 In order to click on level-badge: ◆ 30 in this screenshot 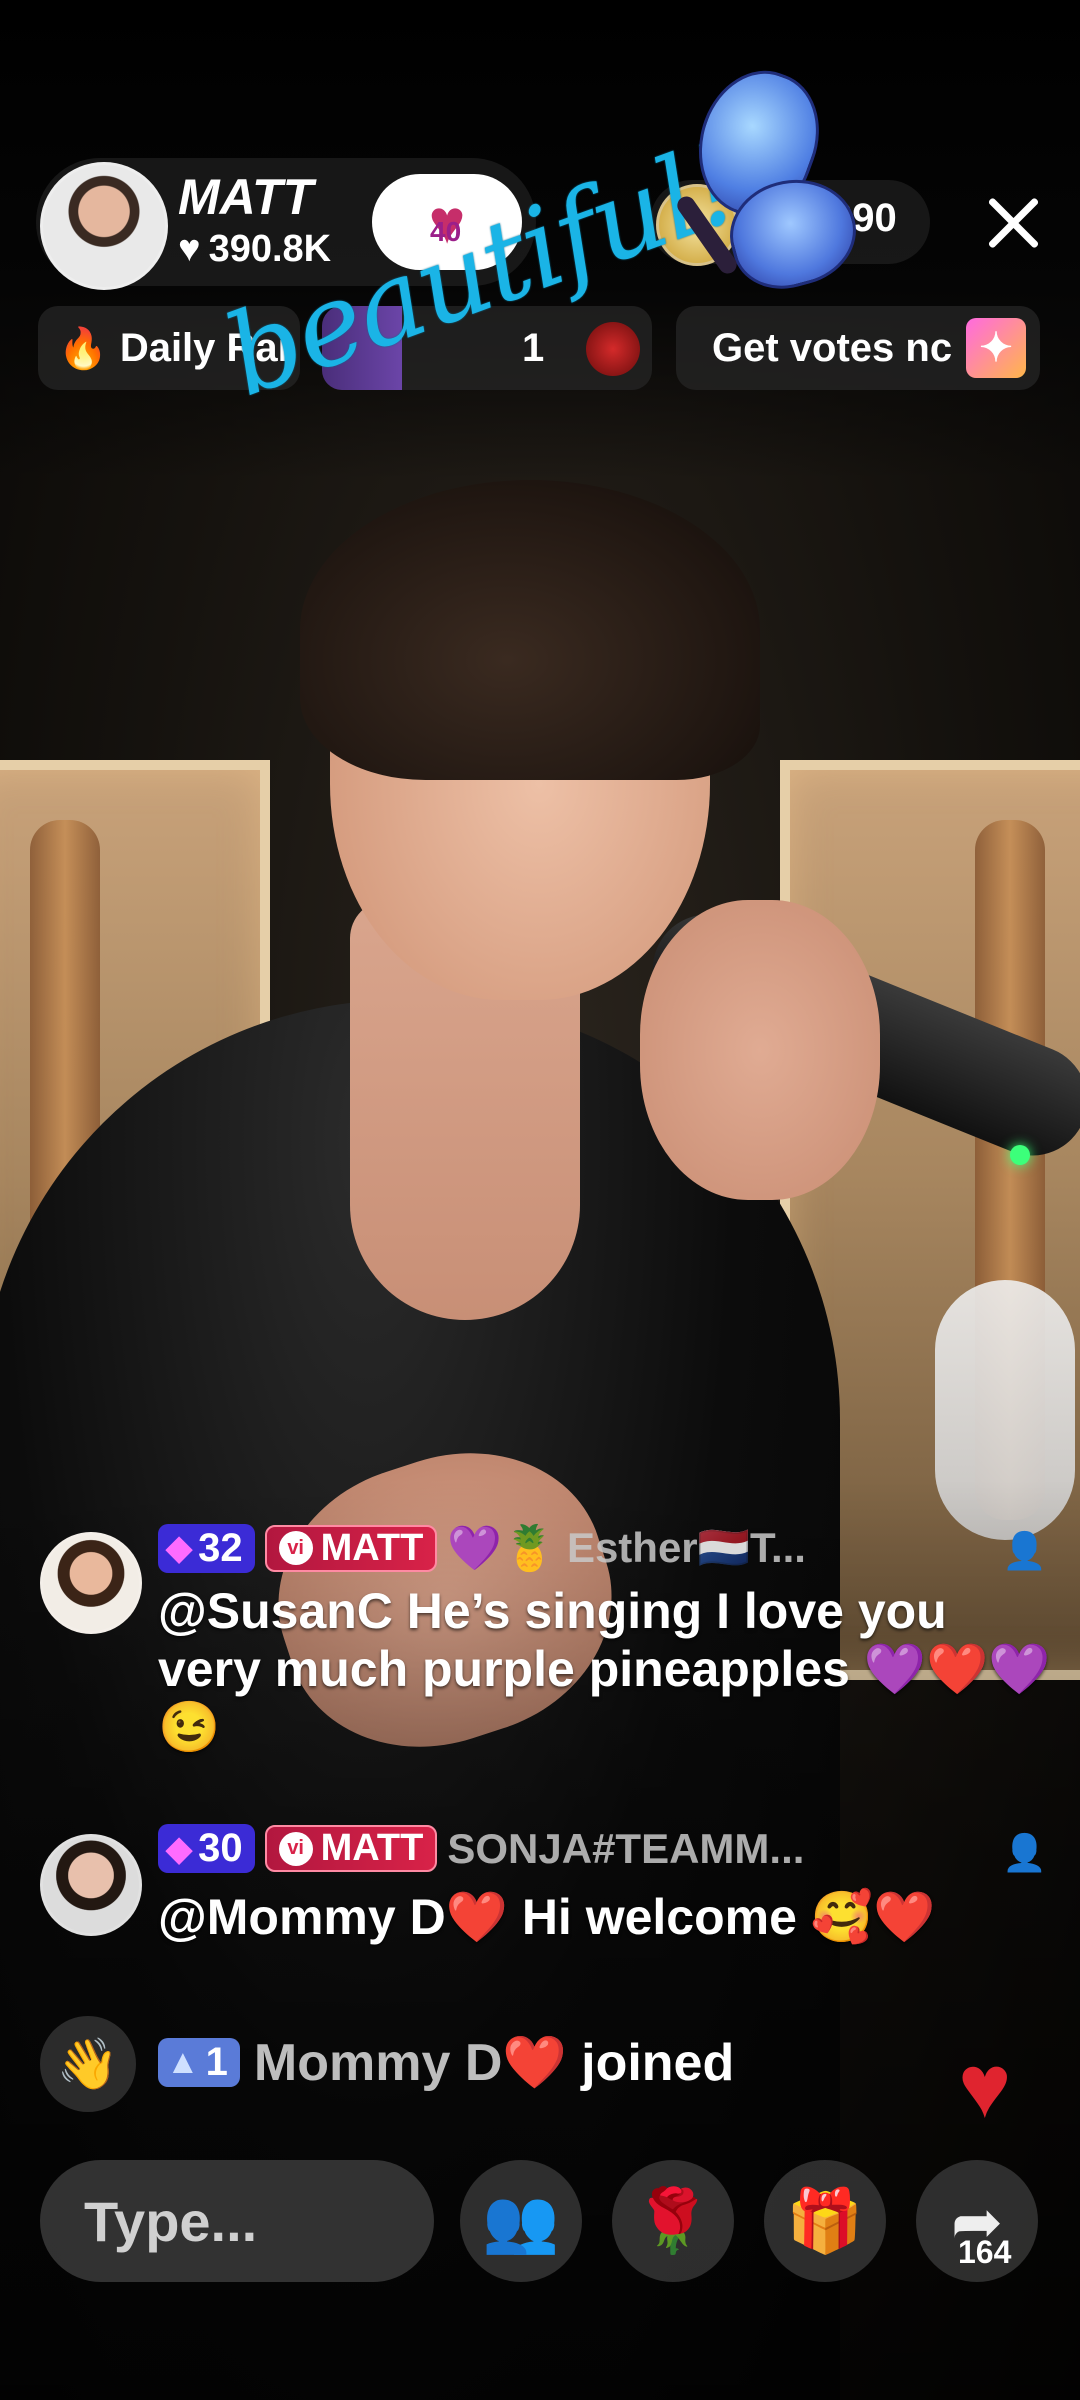, I will do `click(206, 1848)`.